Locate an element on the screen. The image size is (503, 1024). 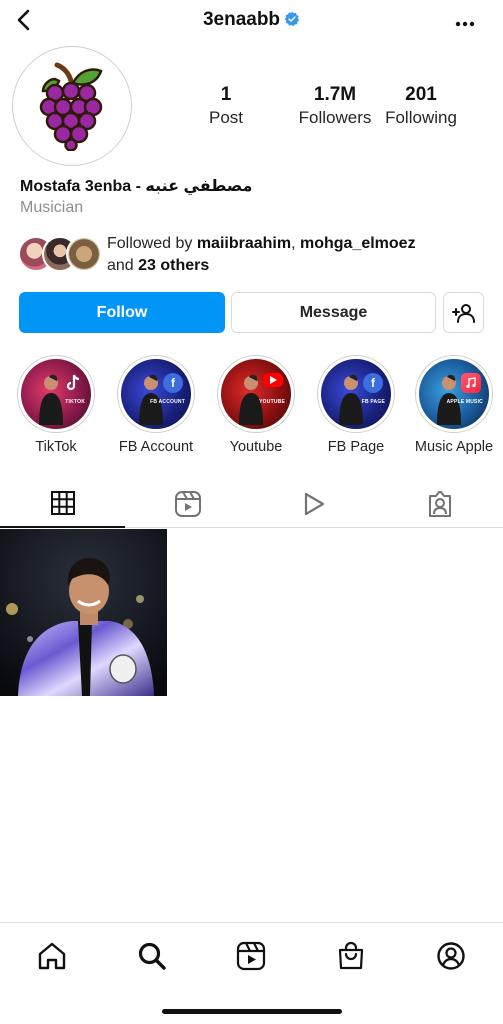
posts-count: 1 is located at coordinates (226, 94).